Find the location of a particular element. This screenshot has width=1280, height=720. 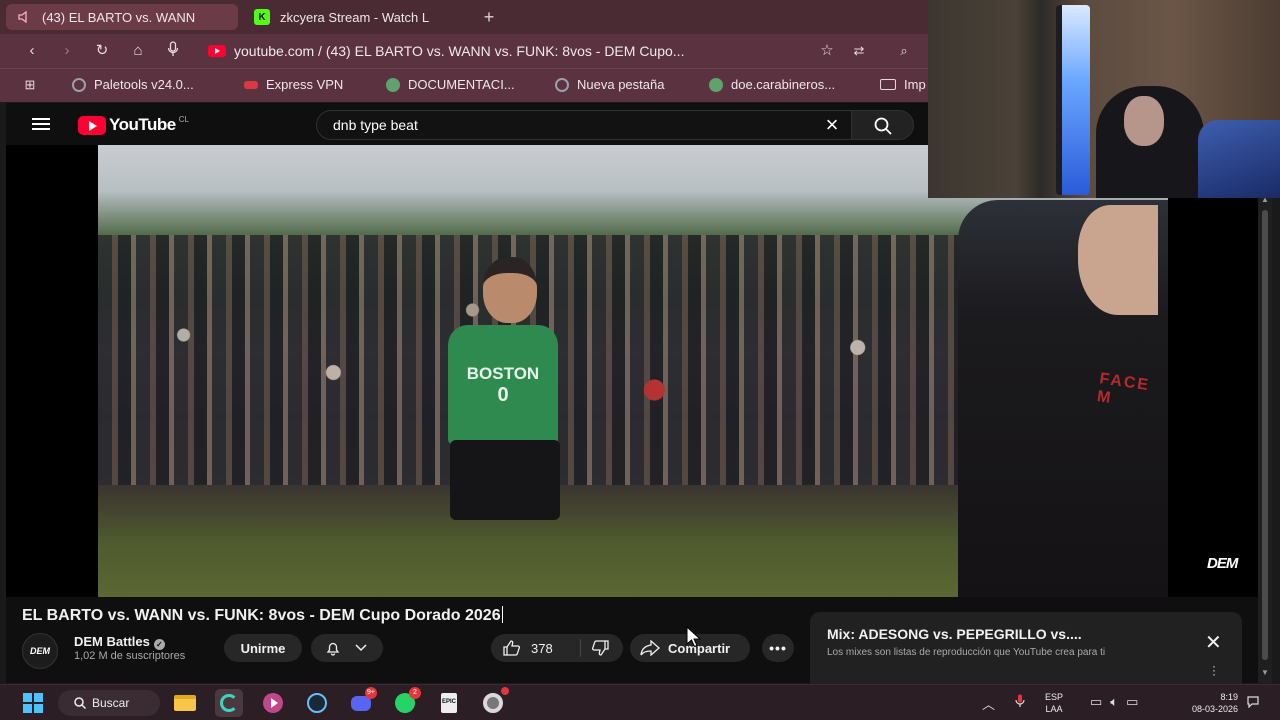

youtube-play-icon is located at coordinates (92, 125).